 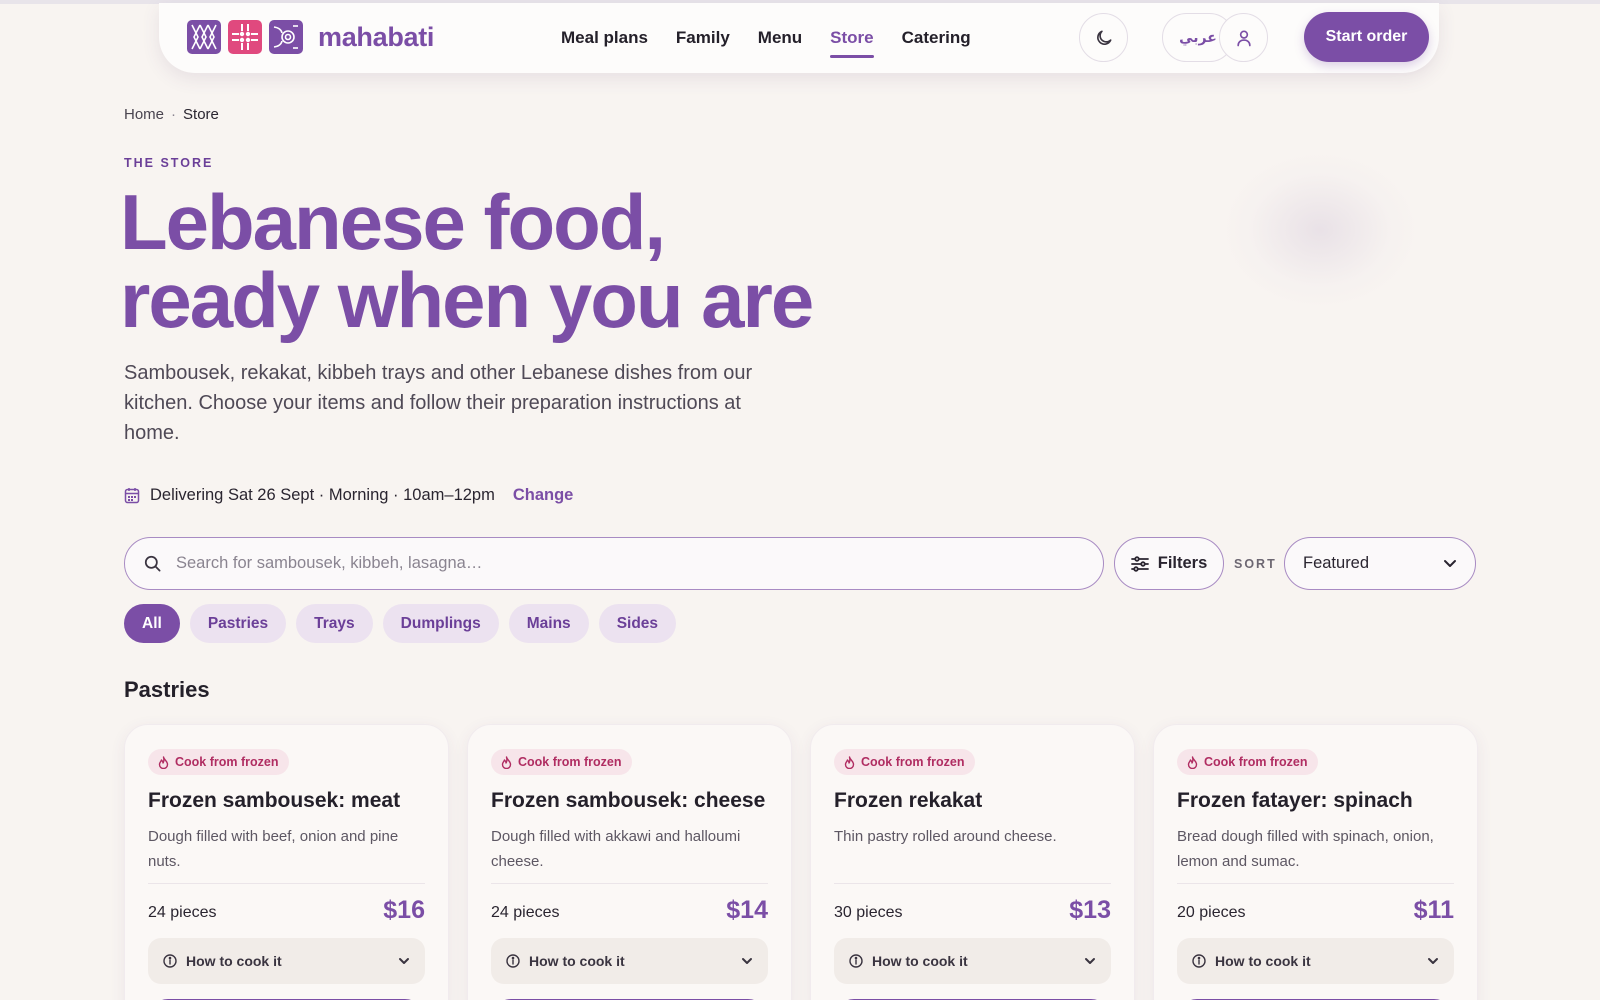 I want to click on product-description: Thin pastry rolled around cheese., so click(x=945, y=836).